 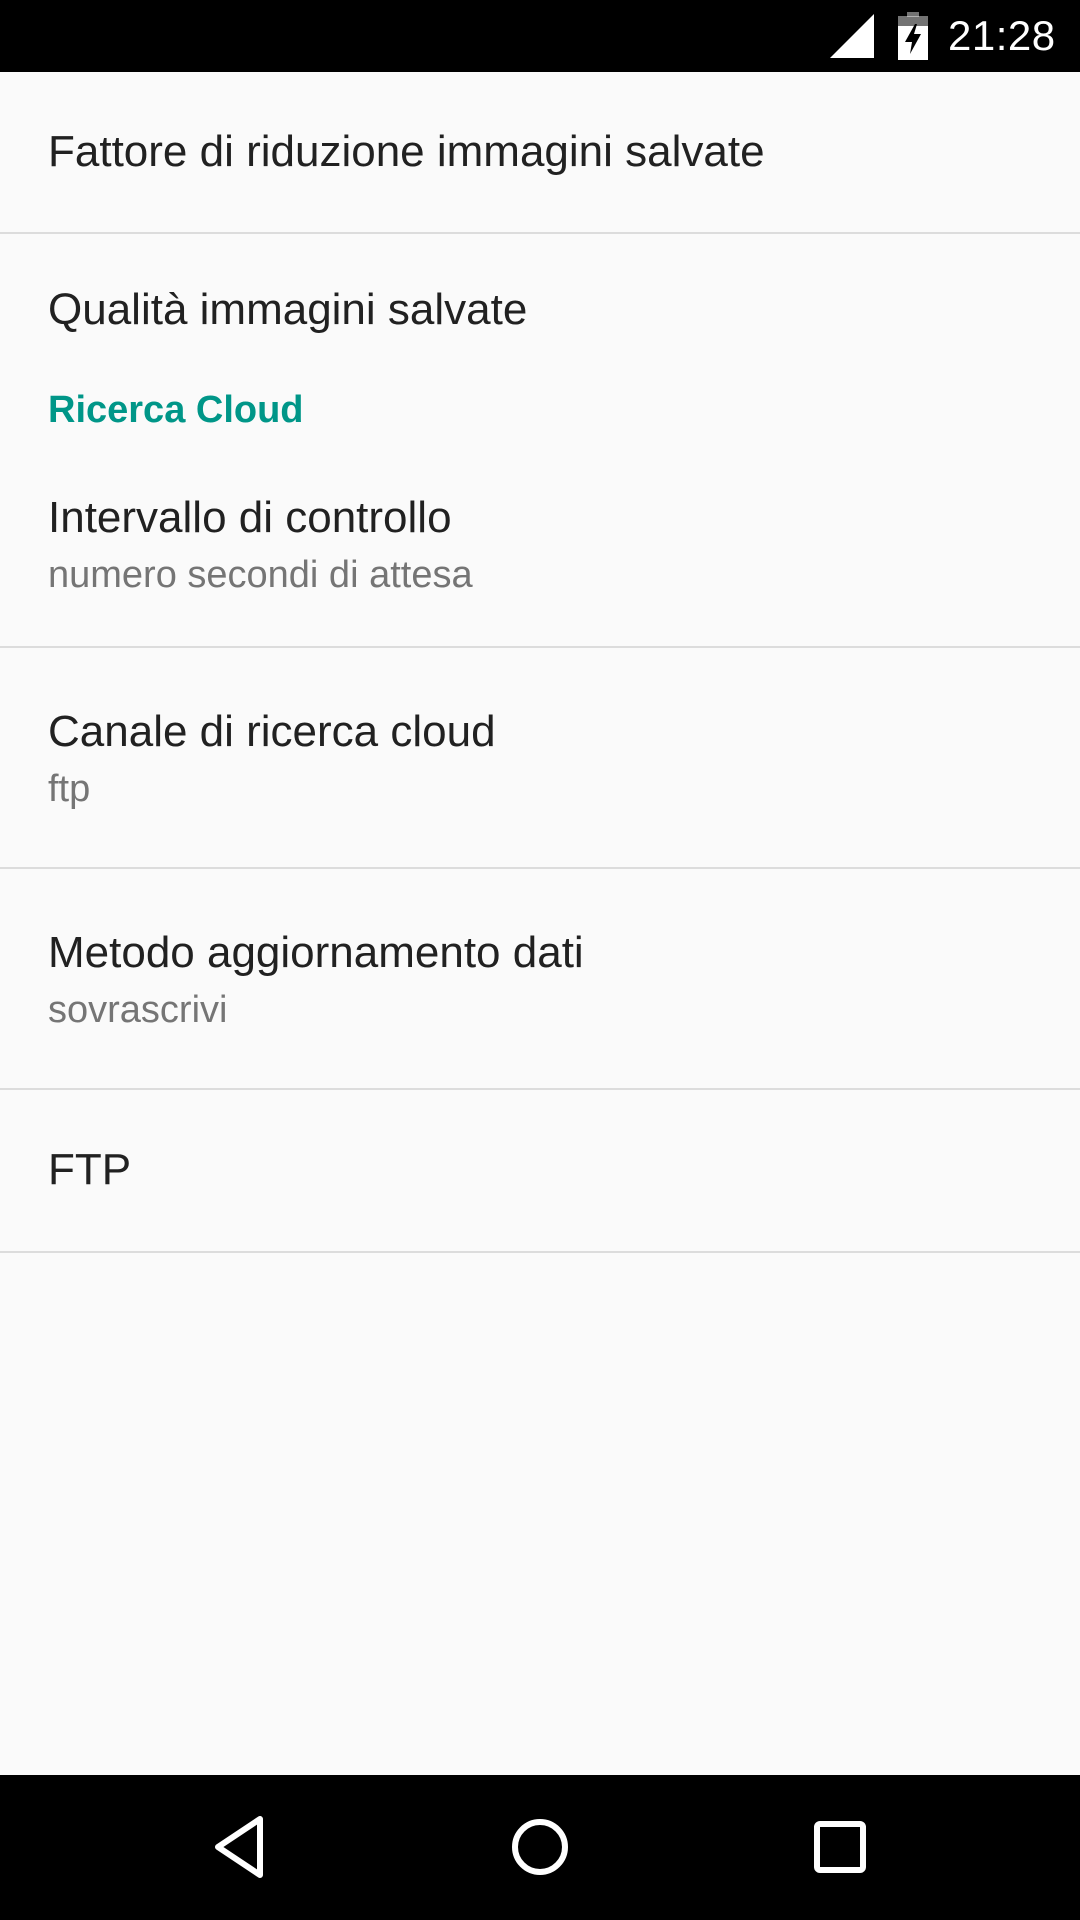 What do you see at coordinates (540, 758) in the screenshot?
I see `pref-cloud-channel: Canale di ricerca cloud ftp` at bounding box center [540, 758].